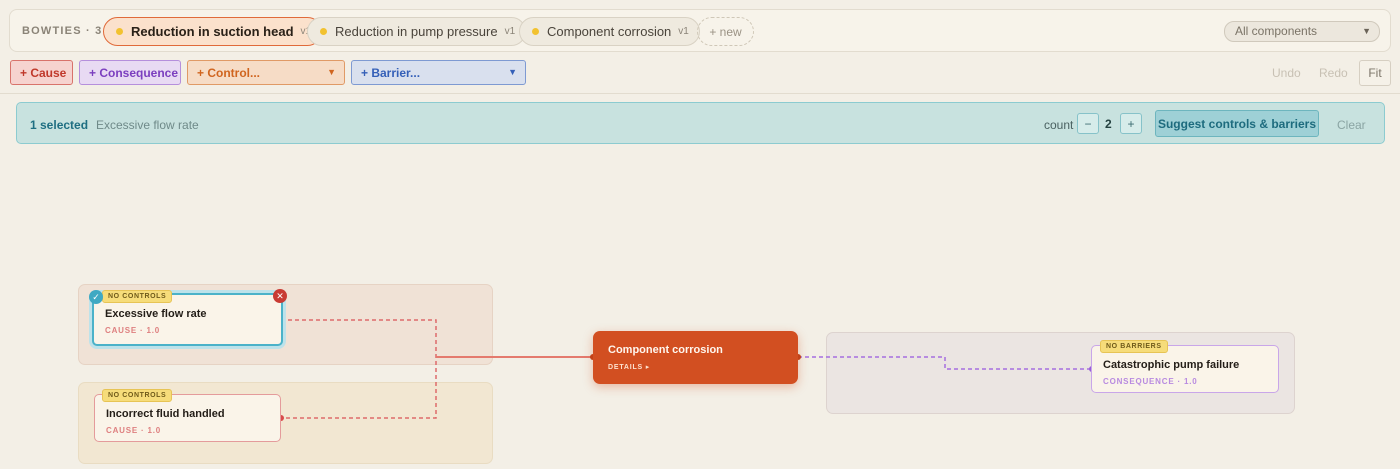  I want to click on cause-wire, so click(359, 369).